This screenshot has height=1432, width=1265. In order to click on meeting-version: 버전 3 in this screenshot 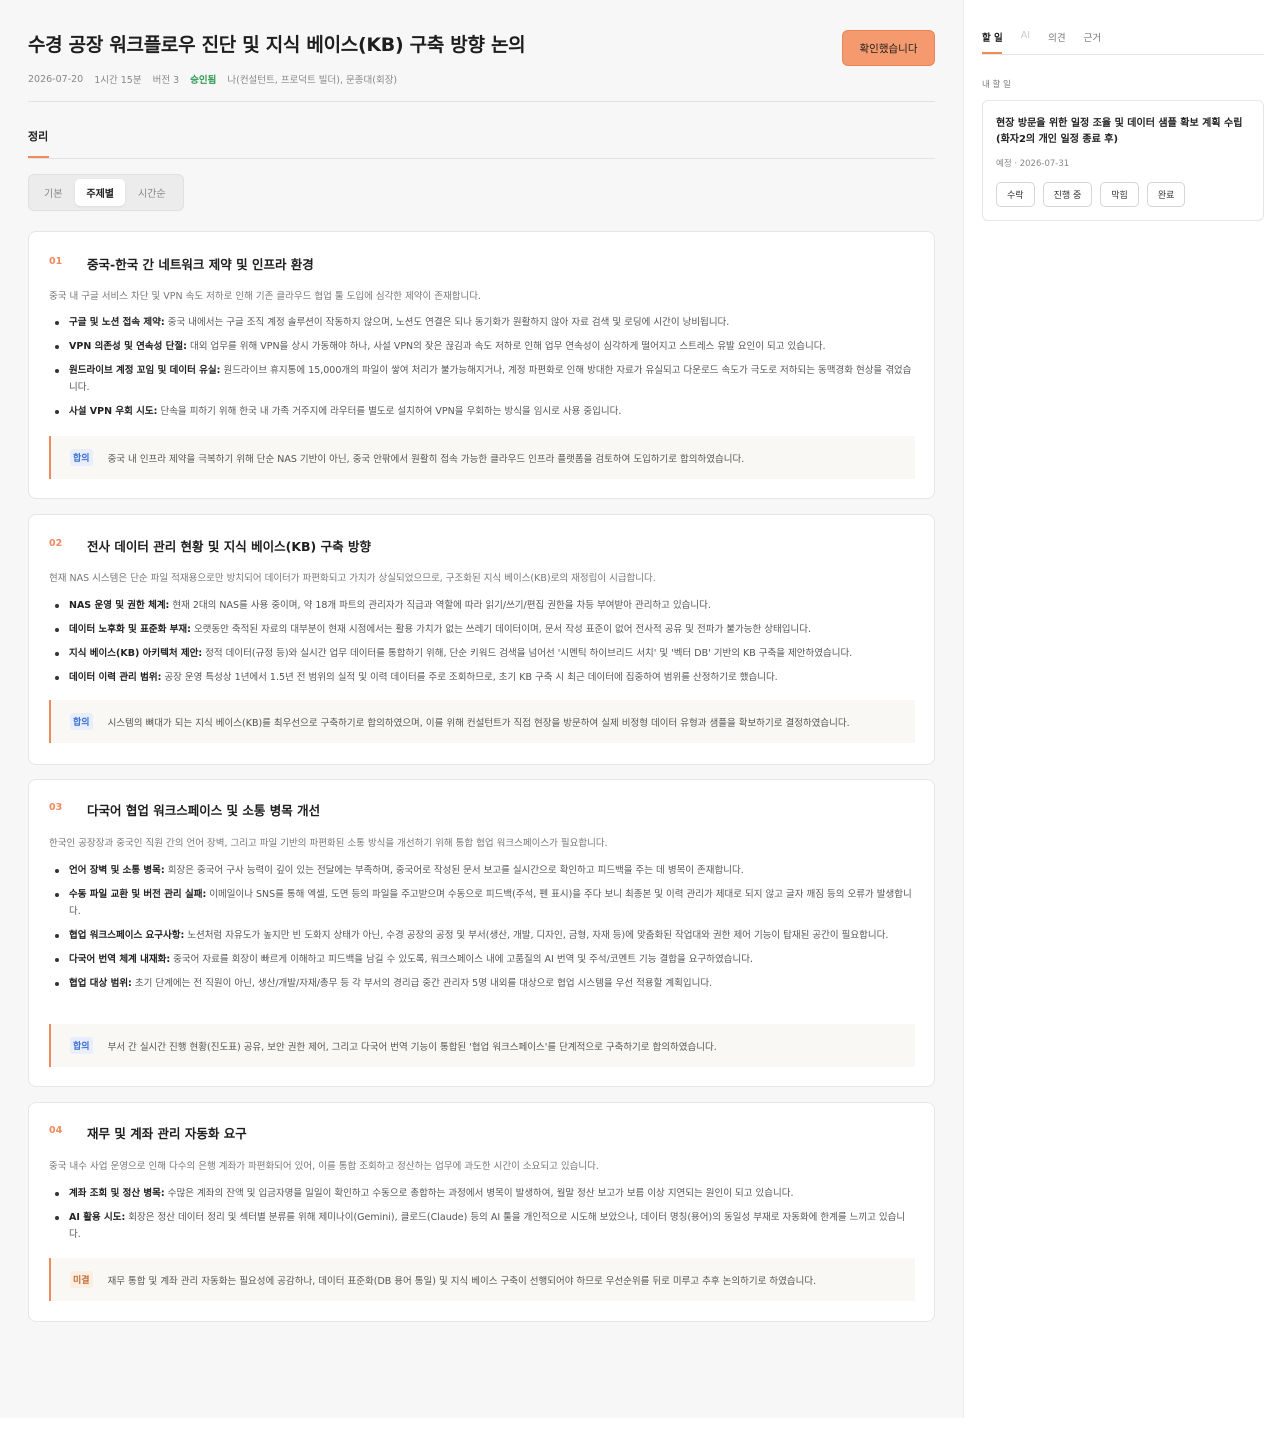, I will do `click(166, 80)`.